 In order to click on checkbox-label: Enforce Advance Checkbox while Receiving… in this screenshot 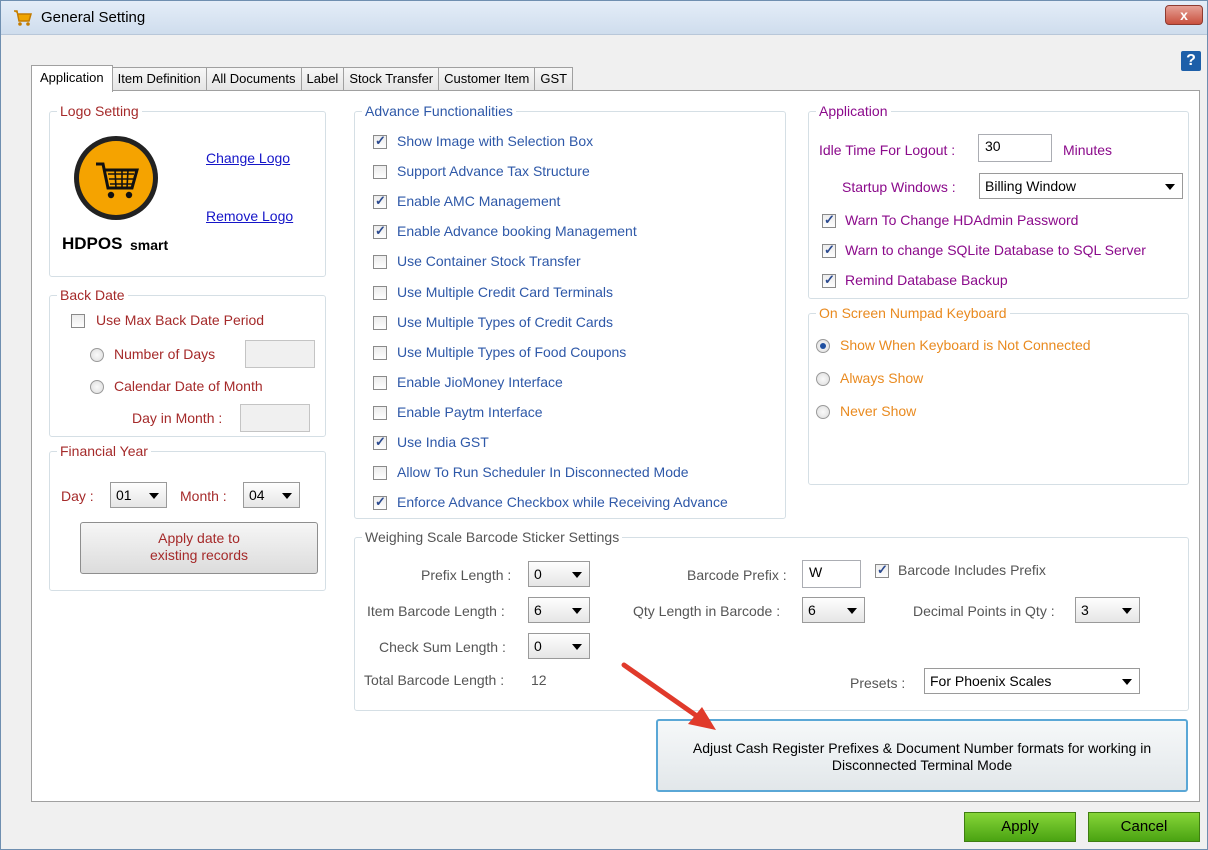, I will do `click(562, 502)`.